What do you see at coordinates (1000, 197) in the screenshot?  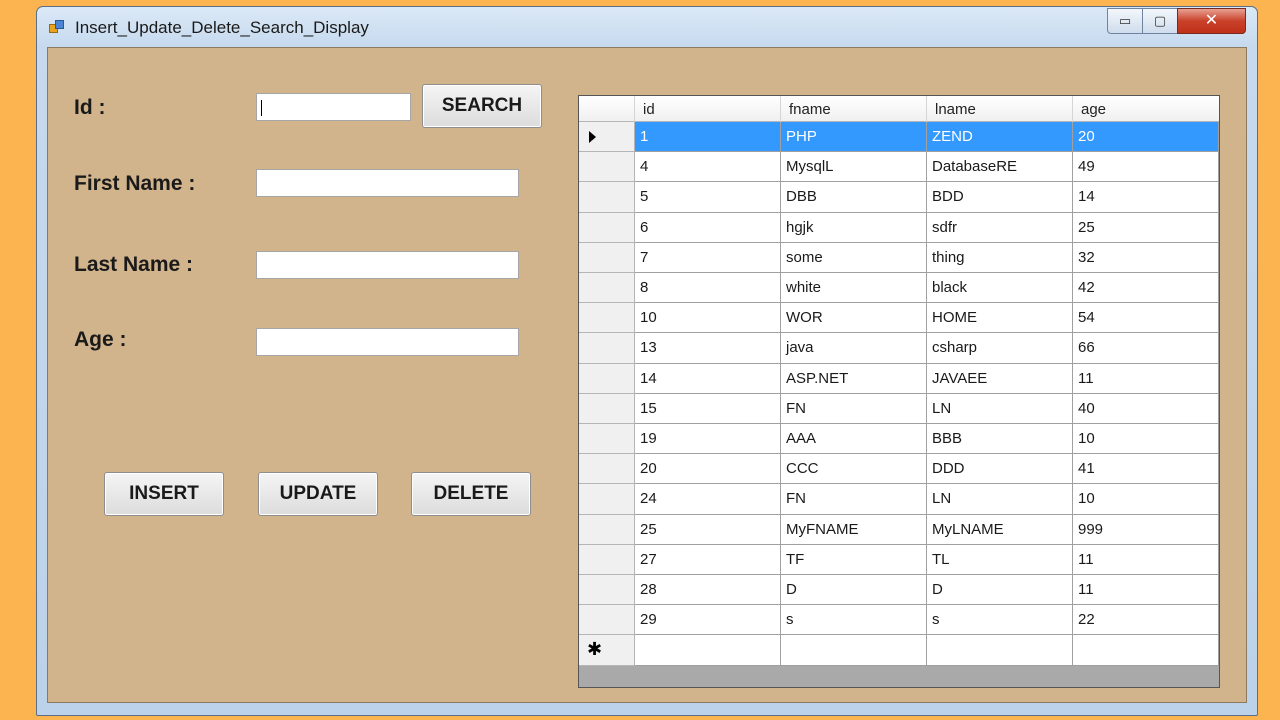 I see `cell-lname: BDD` at bounding box center [1000, 197].